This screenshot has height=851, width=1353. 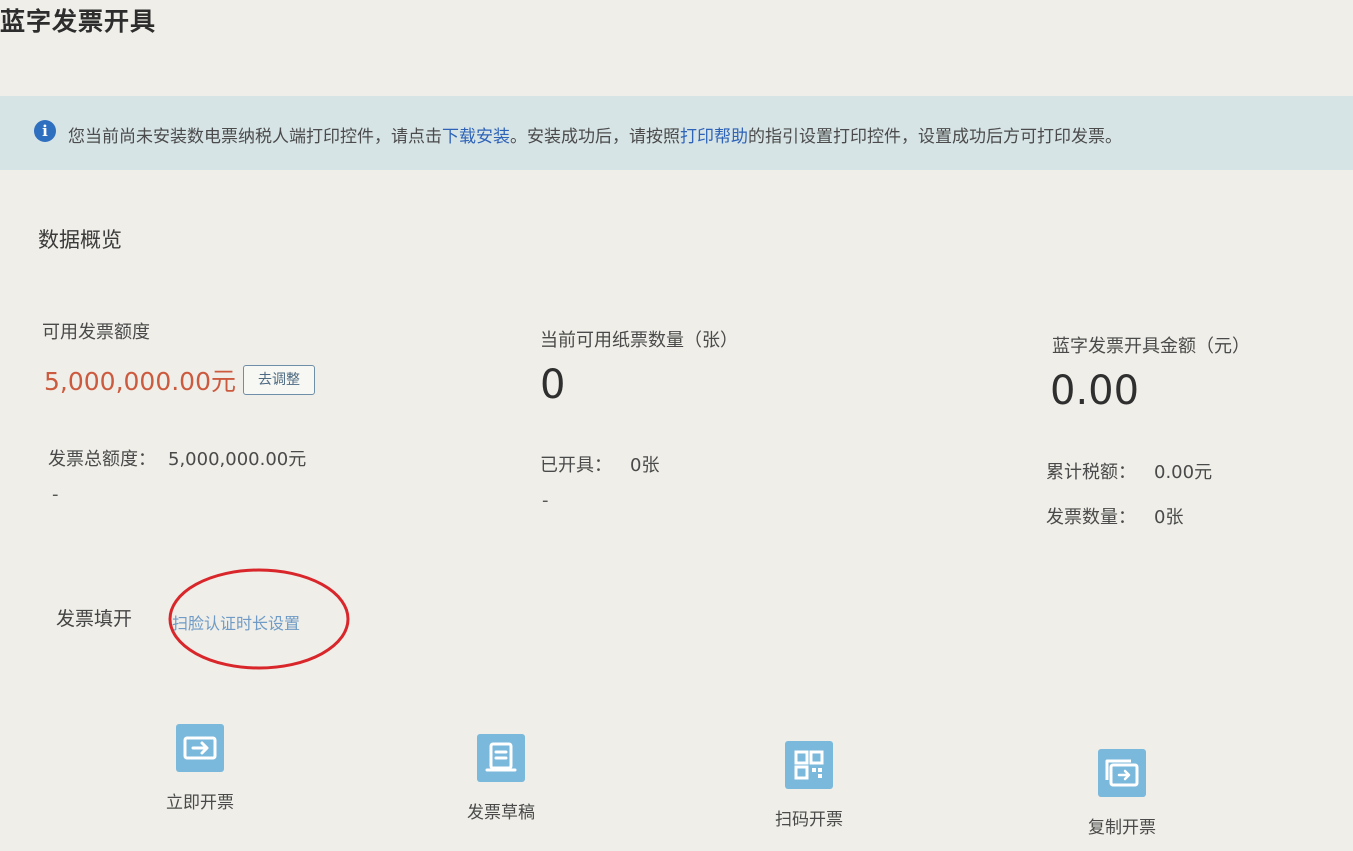 What do you see at coordinates (809, 820) in the screenshot?
I see `scan-issue-label: 扫码开票` at bounding box center [809, 820].